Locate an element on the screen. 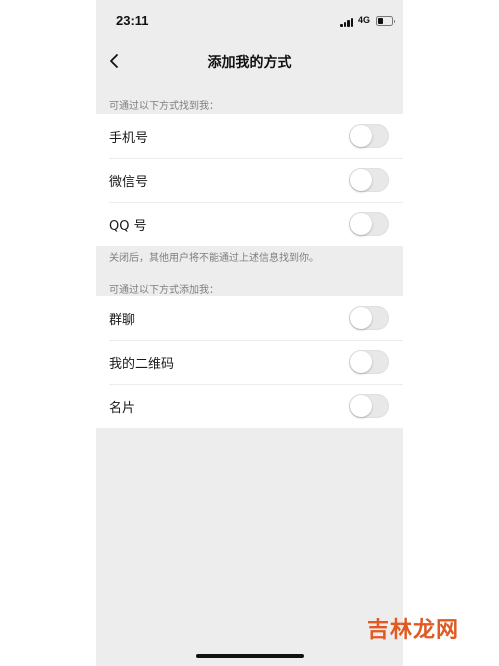  find-options-group: 手机号 微信号 QQ 号 is located at coordinates (249, 180).